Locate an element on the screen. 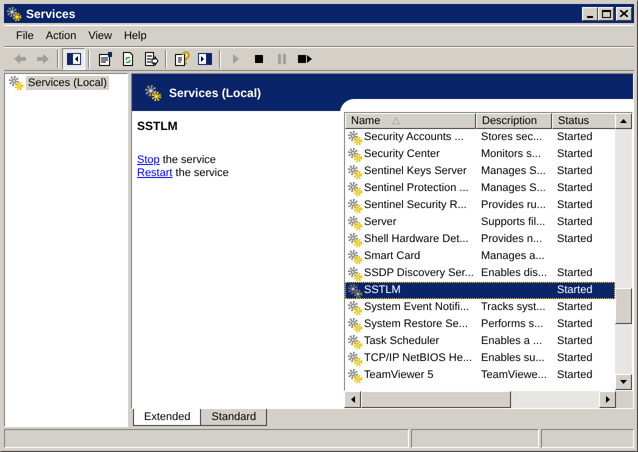 Image resolution: width=638 pixels, height=452 pixels. vertical-scrollbar is located at coordinates (623, 251).